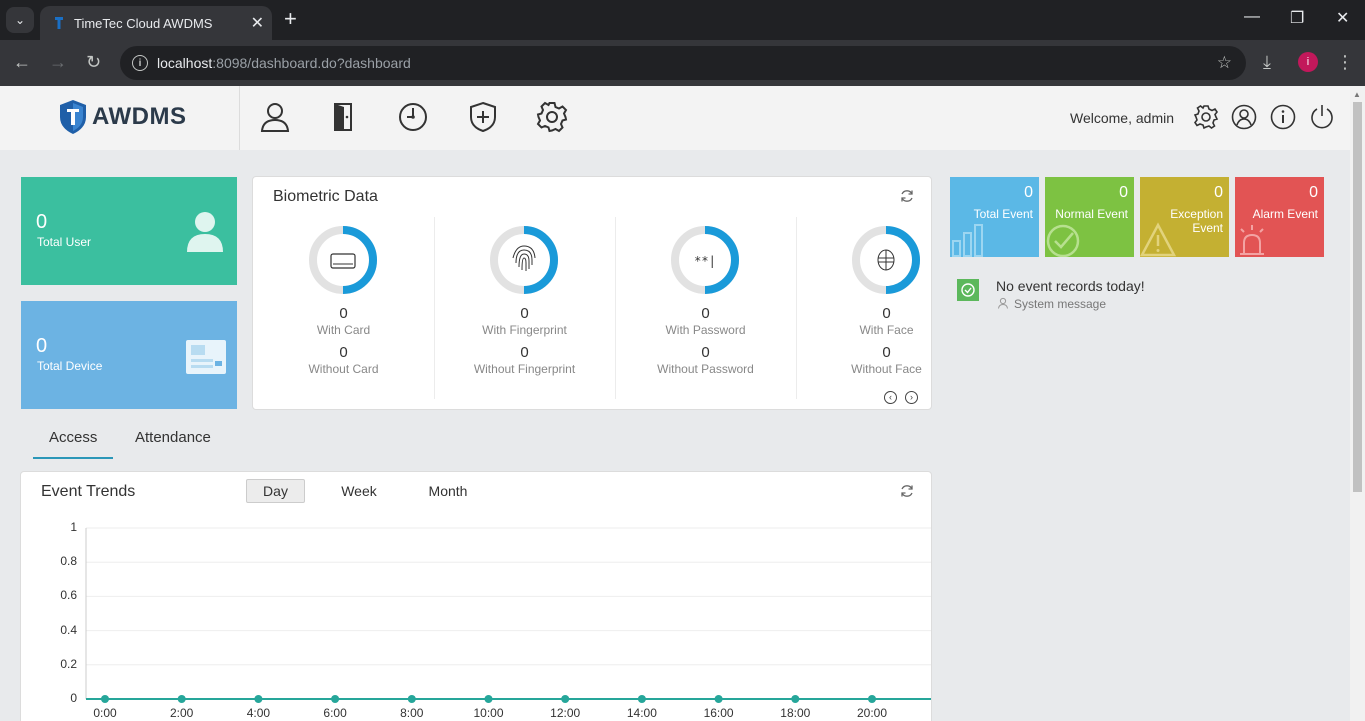 Image resolution: width=1365 pixels, height=721 pixels. Describe the element at coordinates (1063, 240) in the screenshot. I see `check-circle-icon` at that location.